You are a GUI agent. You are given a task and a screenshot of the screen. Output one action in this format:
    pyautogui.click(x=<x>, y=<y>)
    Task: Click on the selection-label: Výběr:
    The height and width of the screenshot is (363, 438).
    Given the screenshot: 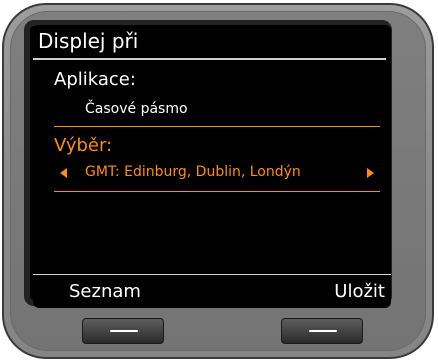 What is the action you would take?
    pyautogui.click(x=83, y=145)
    